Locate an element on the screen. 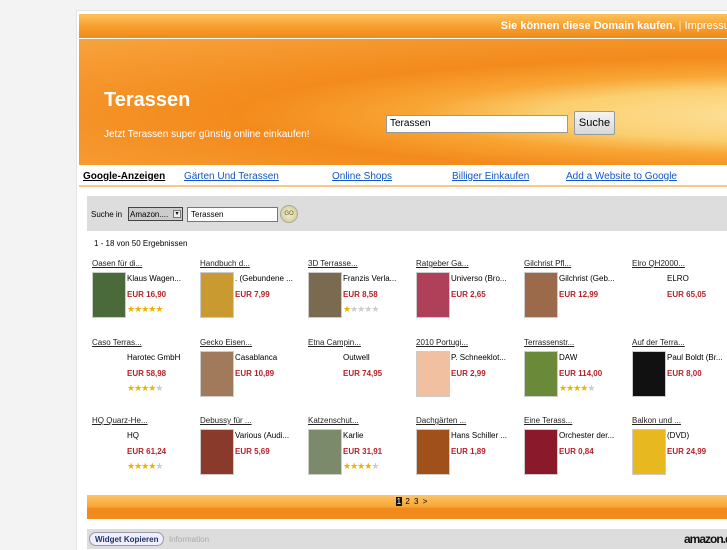 This screenshot has width=727, height=550. product-price: EUR 10,89 is located at coordinates (255, 373).